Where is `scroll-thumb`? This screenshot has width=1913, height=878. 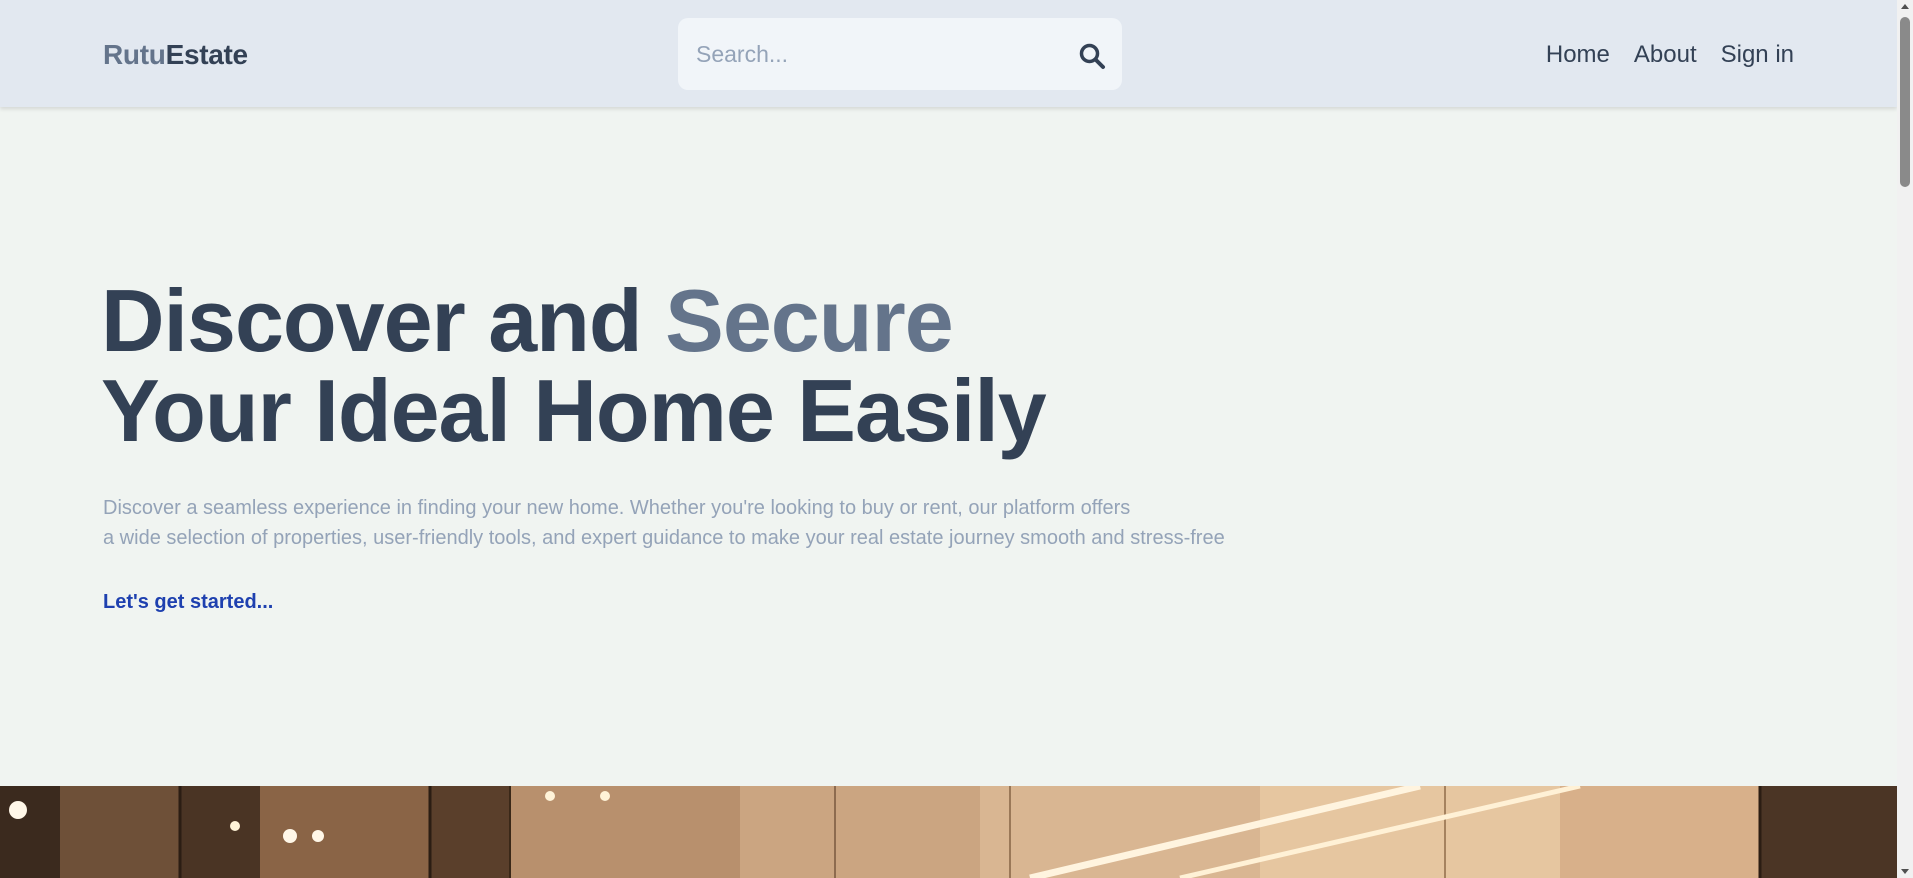 scroll-thumb is located at coordinates (1905, 102).